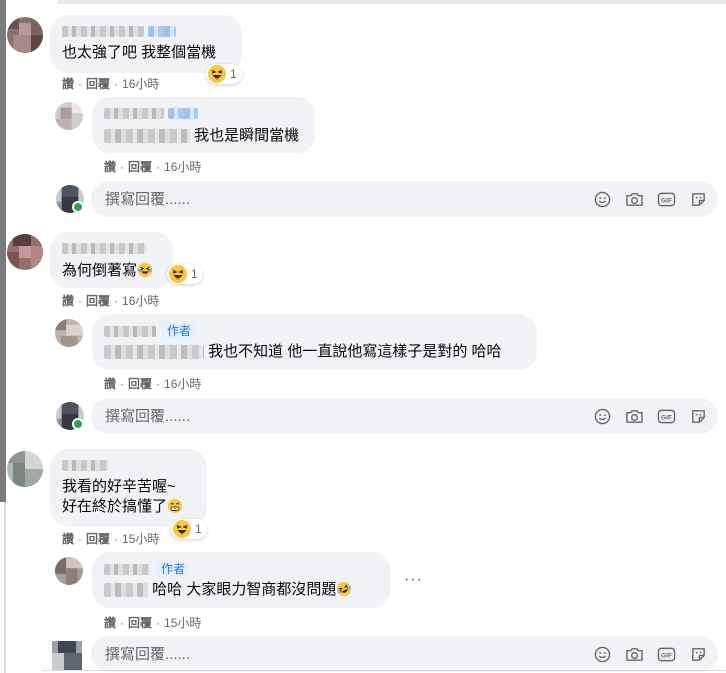 The image size is (726, 673). Describe the element at coordinates (392, 2) in the screenshot. I see `top-divider` at that location.